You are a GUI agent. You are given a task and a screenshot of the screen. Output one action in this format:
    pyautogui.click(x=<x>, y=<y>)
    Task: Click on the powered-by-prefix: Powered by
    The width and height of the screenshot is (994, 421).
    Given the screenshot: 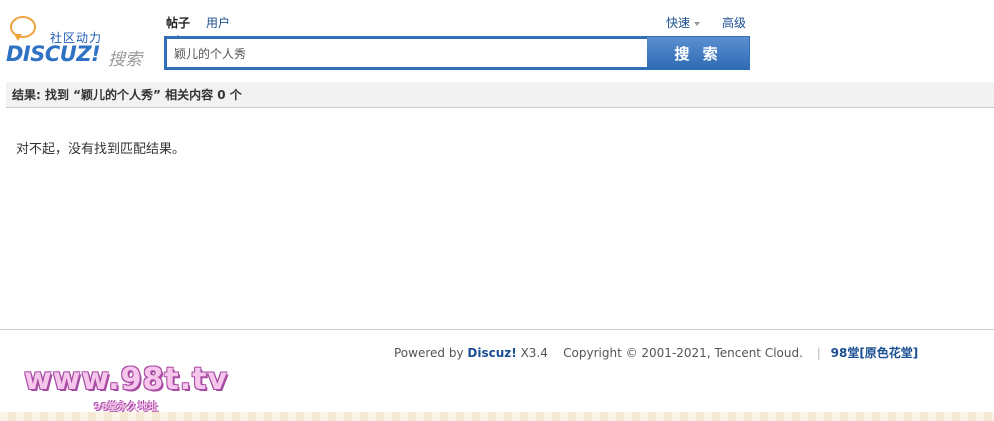 What is the action you would take?
    pyautogui.click(x=429, y=353)
    